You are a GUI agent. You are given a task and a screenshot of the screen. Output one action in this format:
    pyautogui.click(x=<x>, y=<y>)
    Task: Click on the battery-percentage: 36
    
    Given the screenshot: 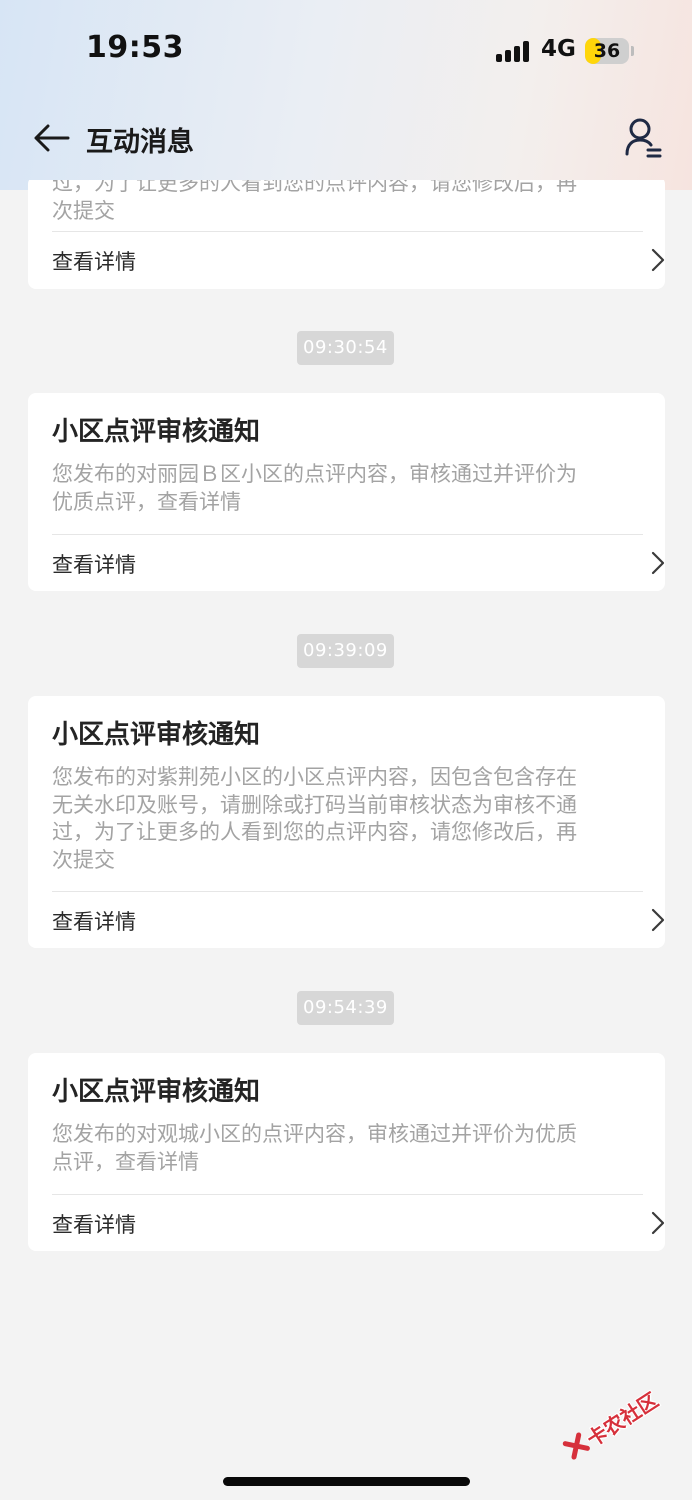 What is the action you would take?
    pyautogui.click(x=607, y=51)
    